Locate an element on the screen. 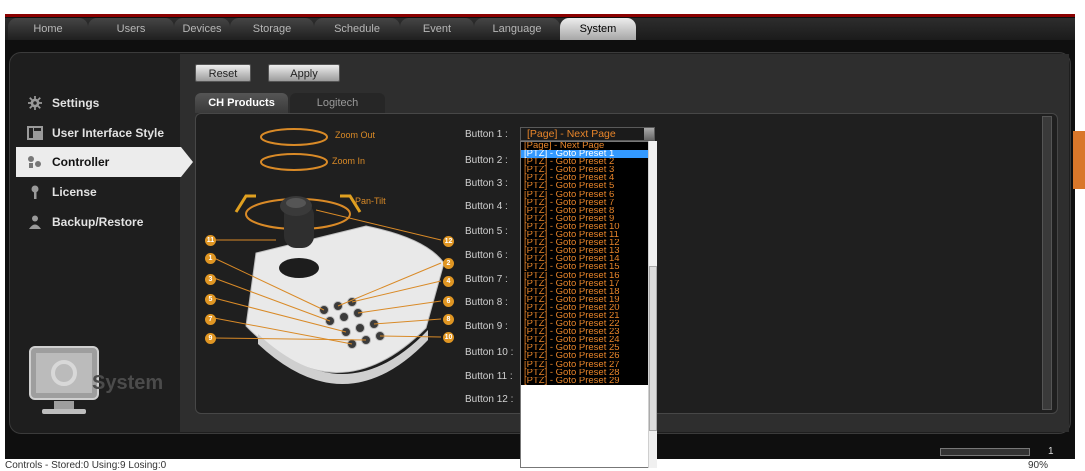 Image resolution: width=1085 pixels, height=471 pixels. dropdown-option: [PTZ] - Goto Preset 23 is located at coordinates (586, 332).